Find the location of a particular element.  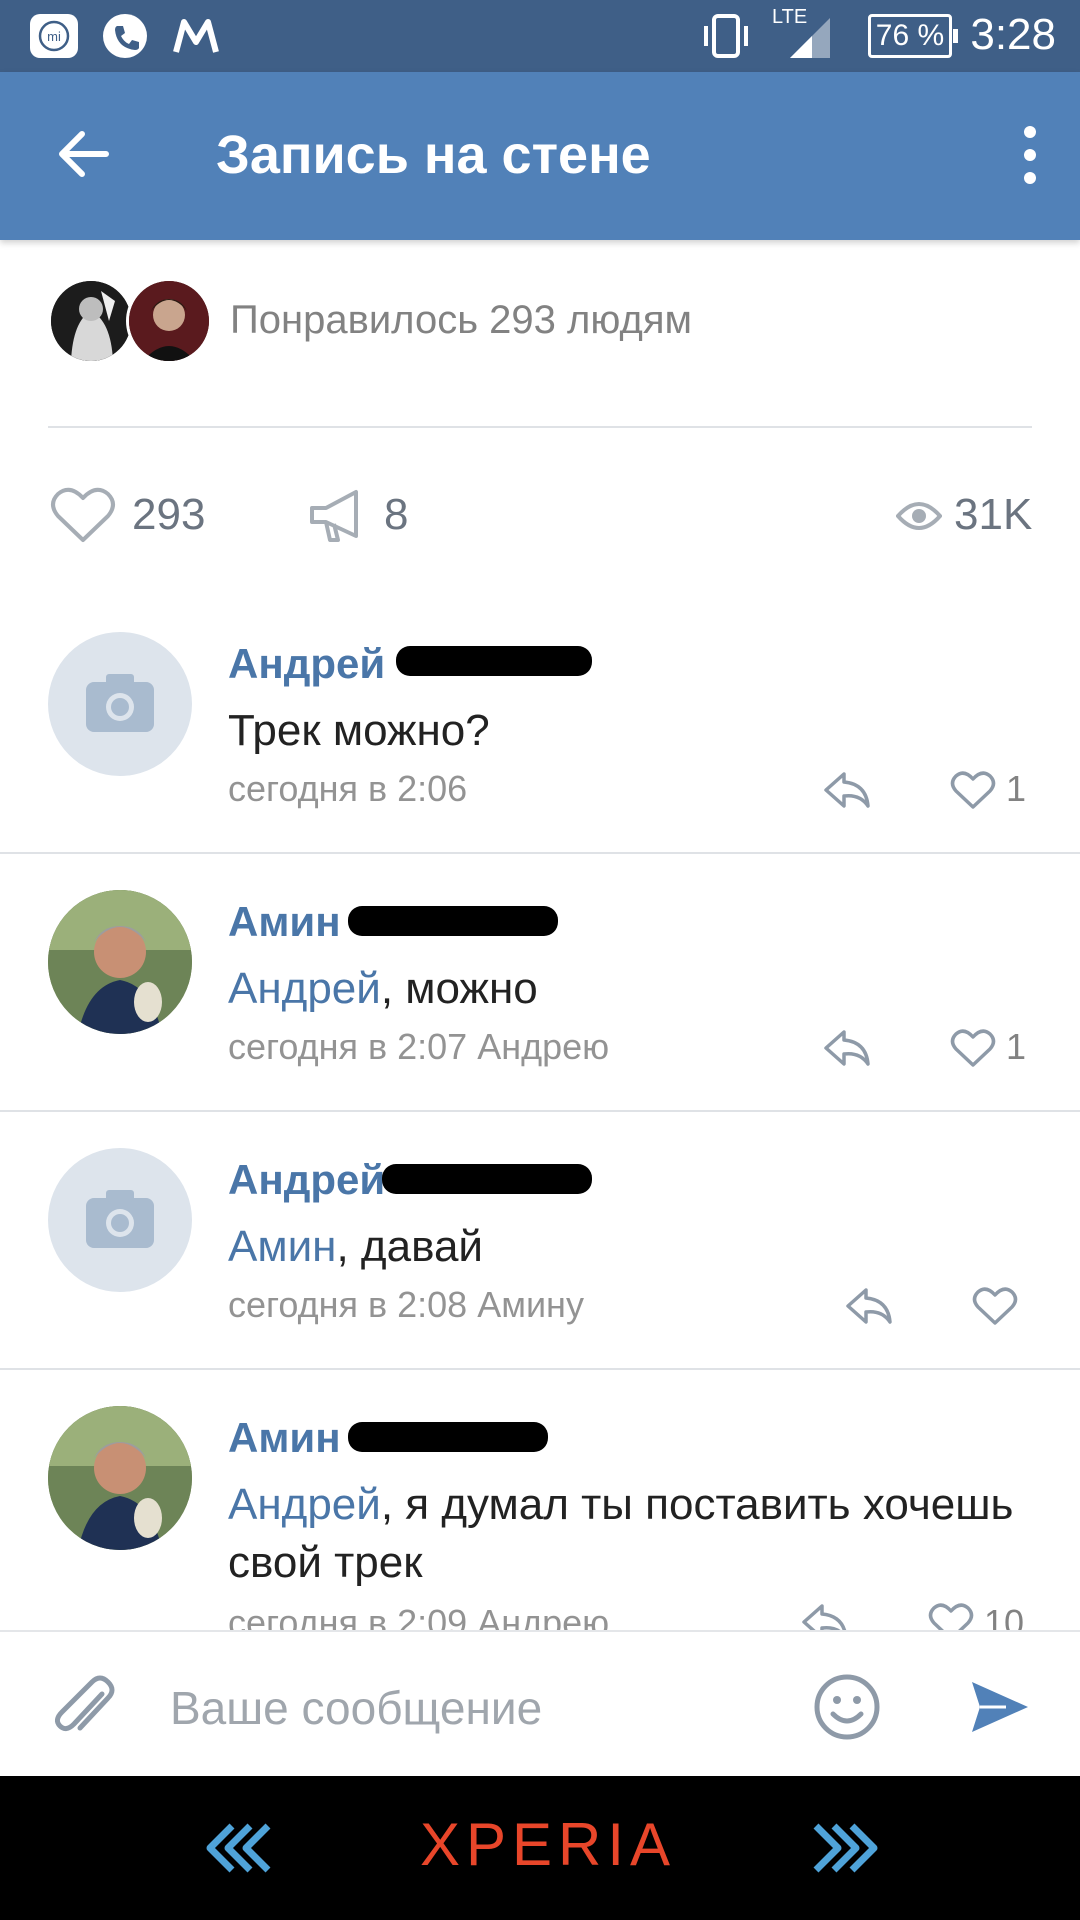

back-arrow-icon is located at coordinates (85, 154).